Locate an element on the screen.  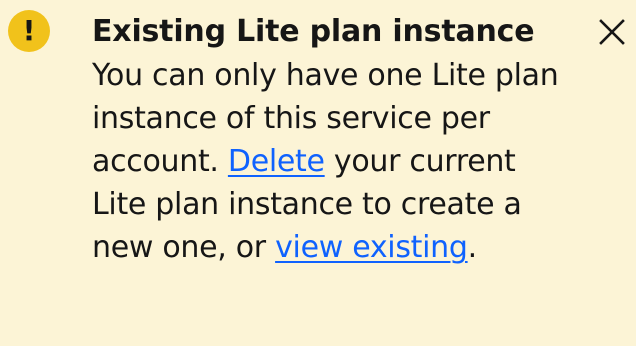
delete-link: Delete is located at coordinates (276, 161).